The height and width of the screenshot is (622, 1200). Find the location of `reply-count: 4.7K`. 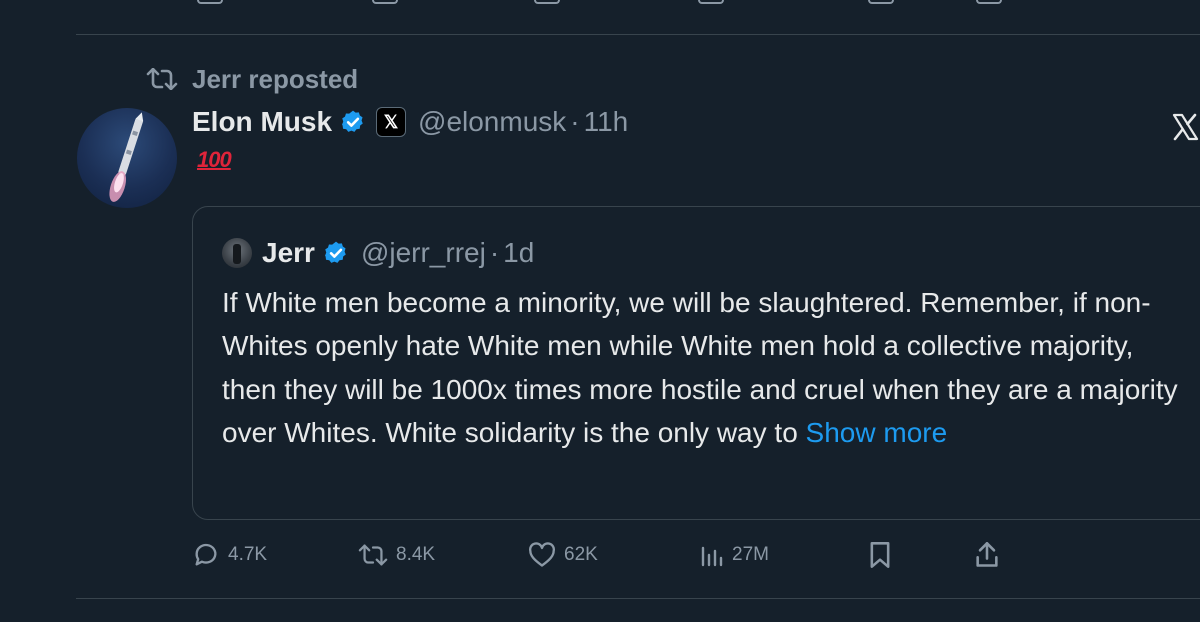

reply-count: 4.7K is located at coordinates (248, 554).